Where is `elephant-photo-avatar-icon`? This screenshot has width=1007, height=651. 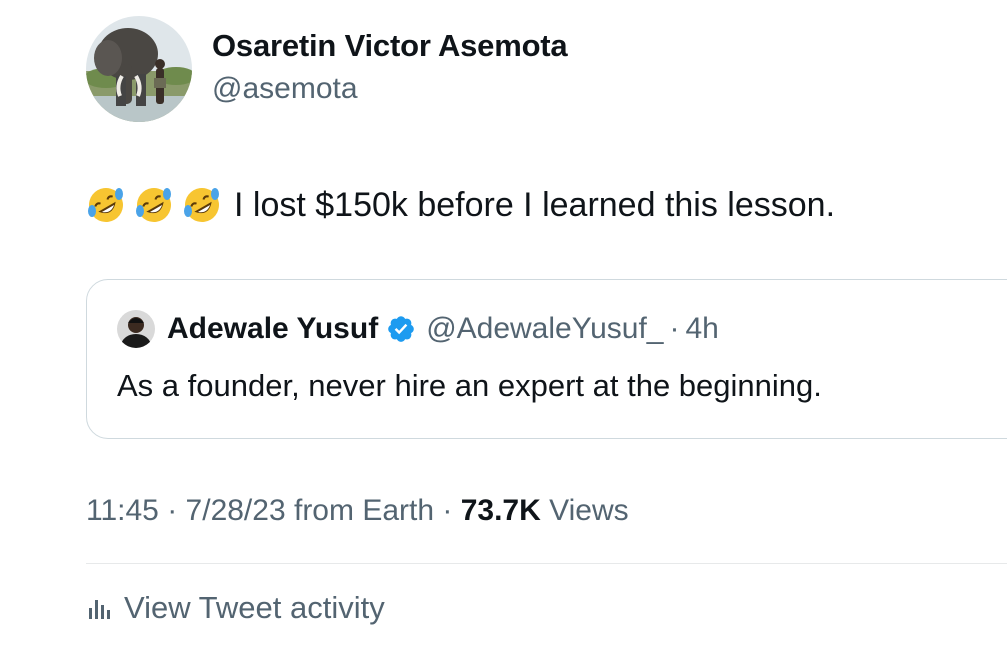 elephant-photo-avatar-icon is located at coordinates (139, 69).